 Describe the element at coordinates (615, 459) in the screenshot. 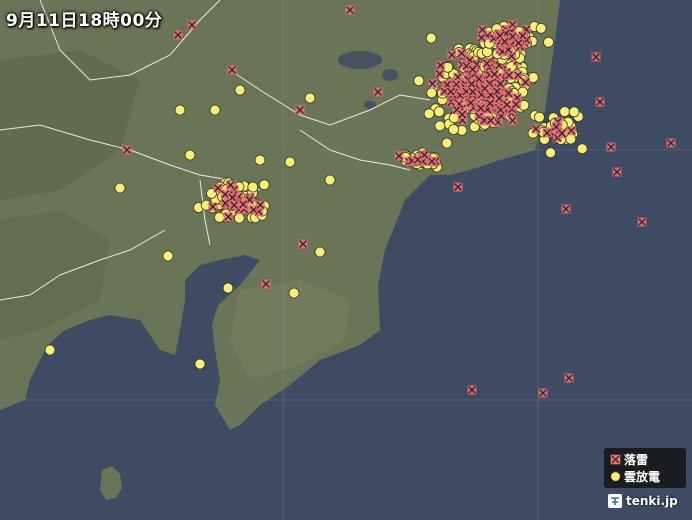

I see `x-cross-icon` at that location.